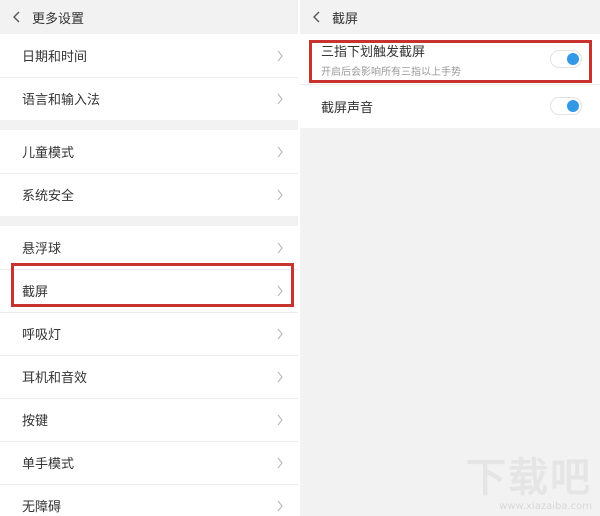 The width and height of the screenshot is (600, 516). What do you see at coordinates (149, 500) in the screenshot?
I see `settings-item-accessibility: 无障碍` at bounding box center [149, 500].